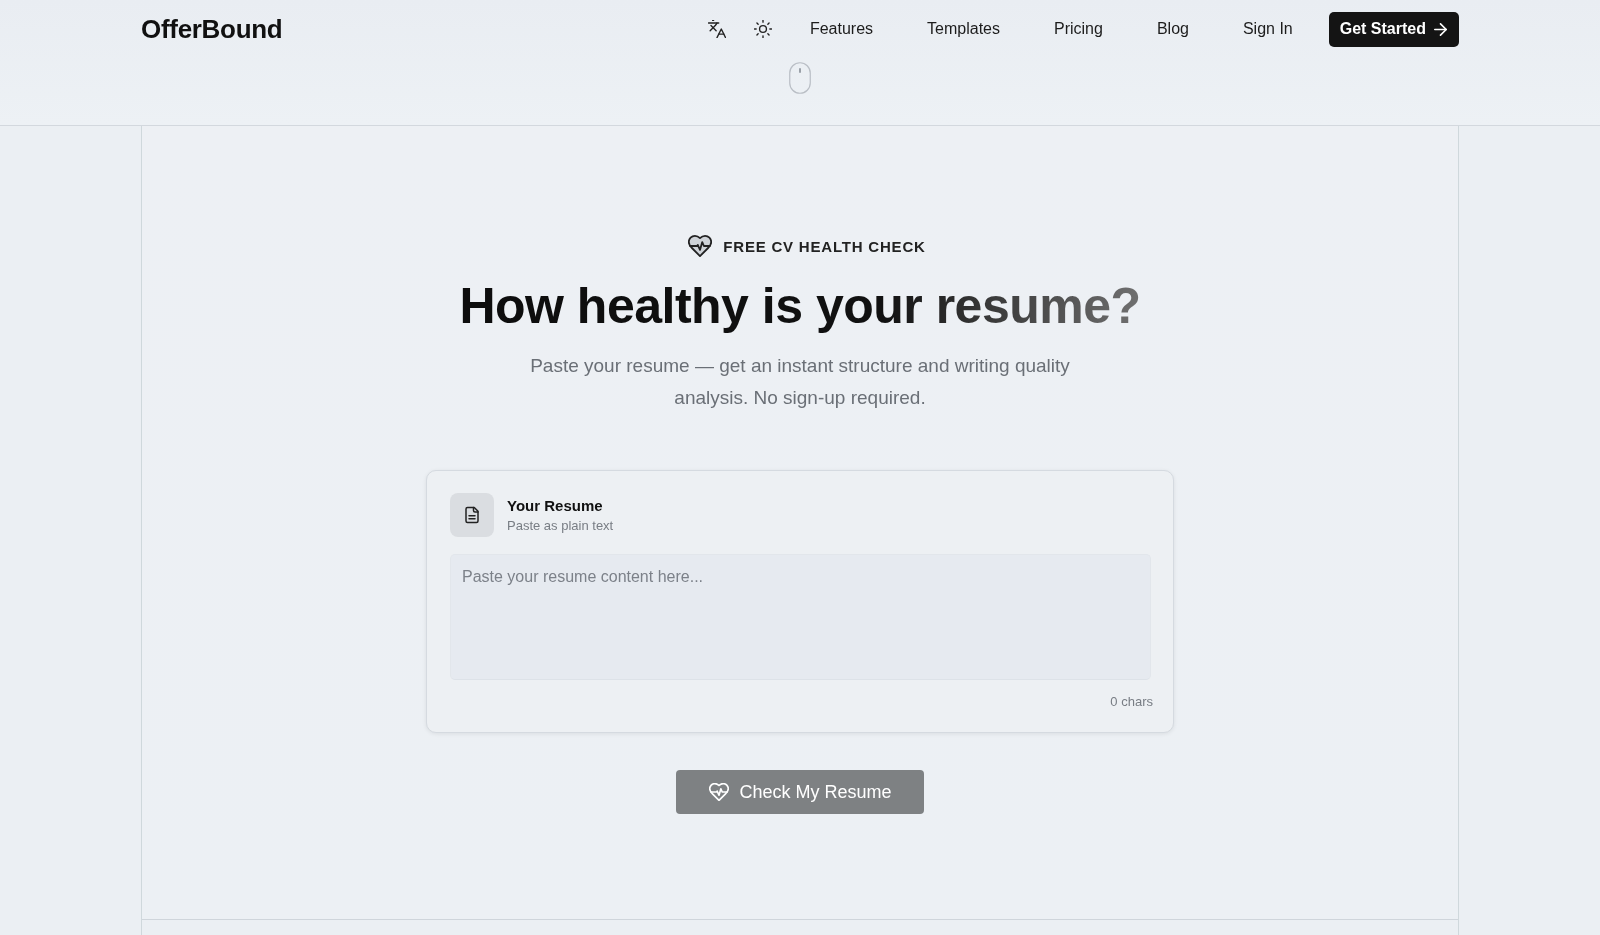  Describe the element at coordinates (1131, 702) in the screenshot. I see `char-count: 0 chars` at that location.